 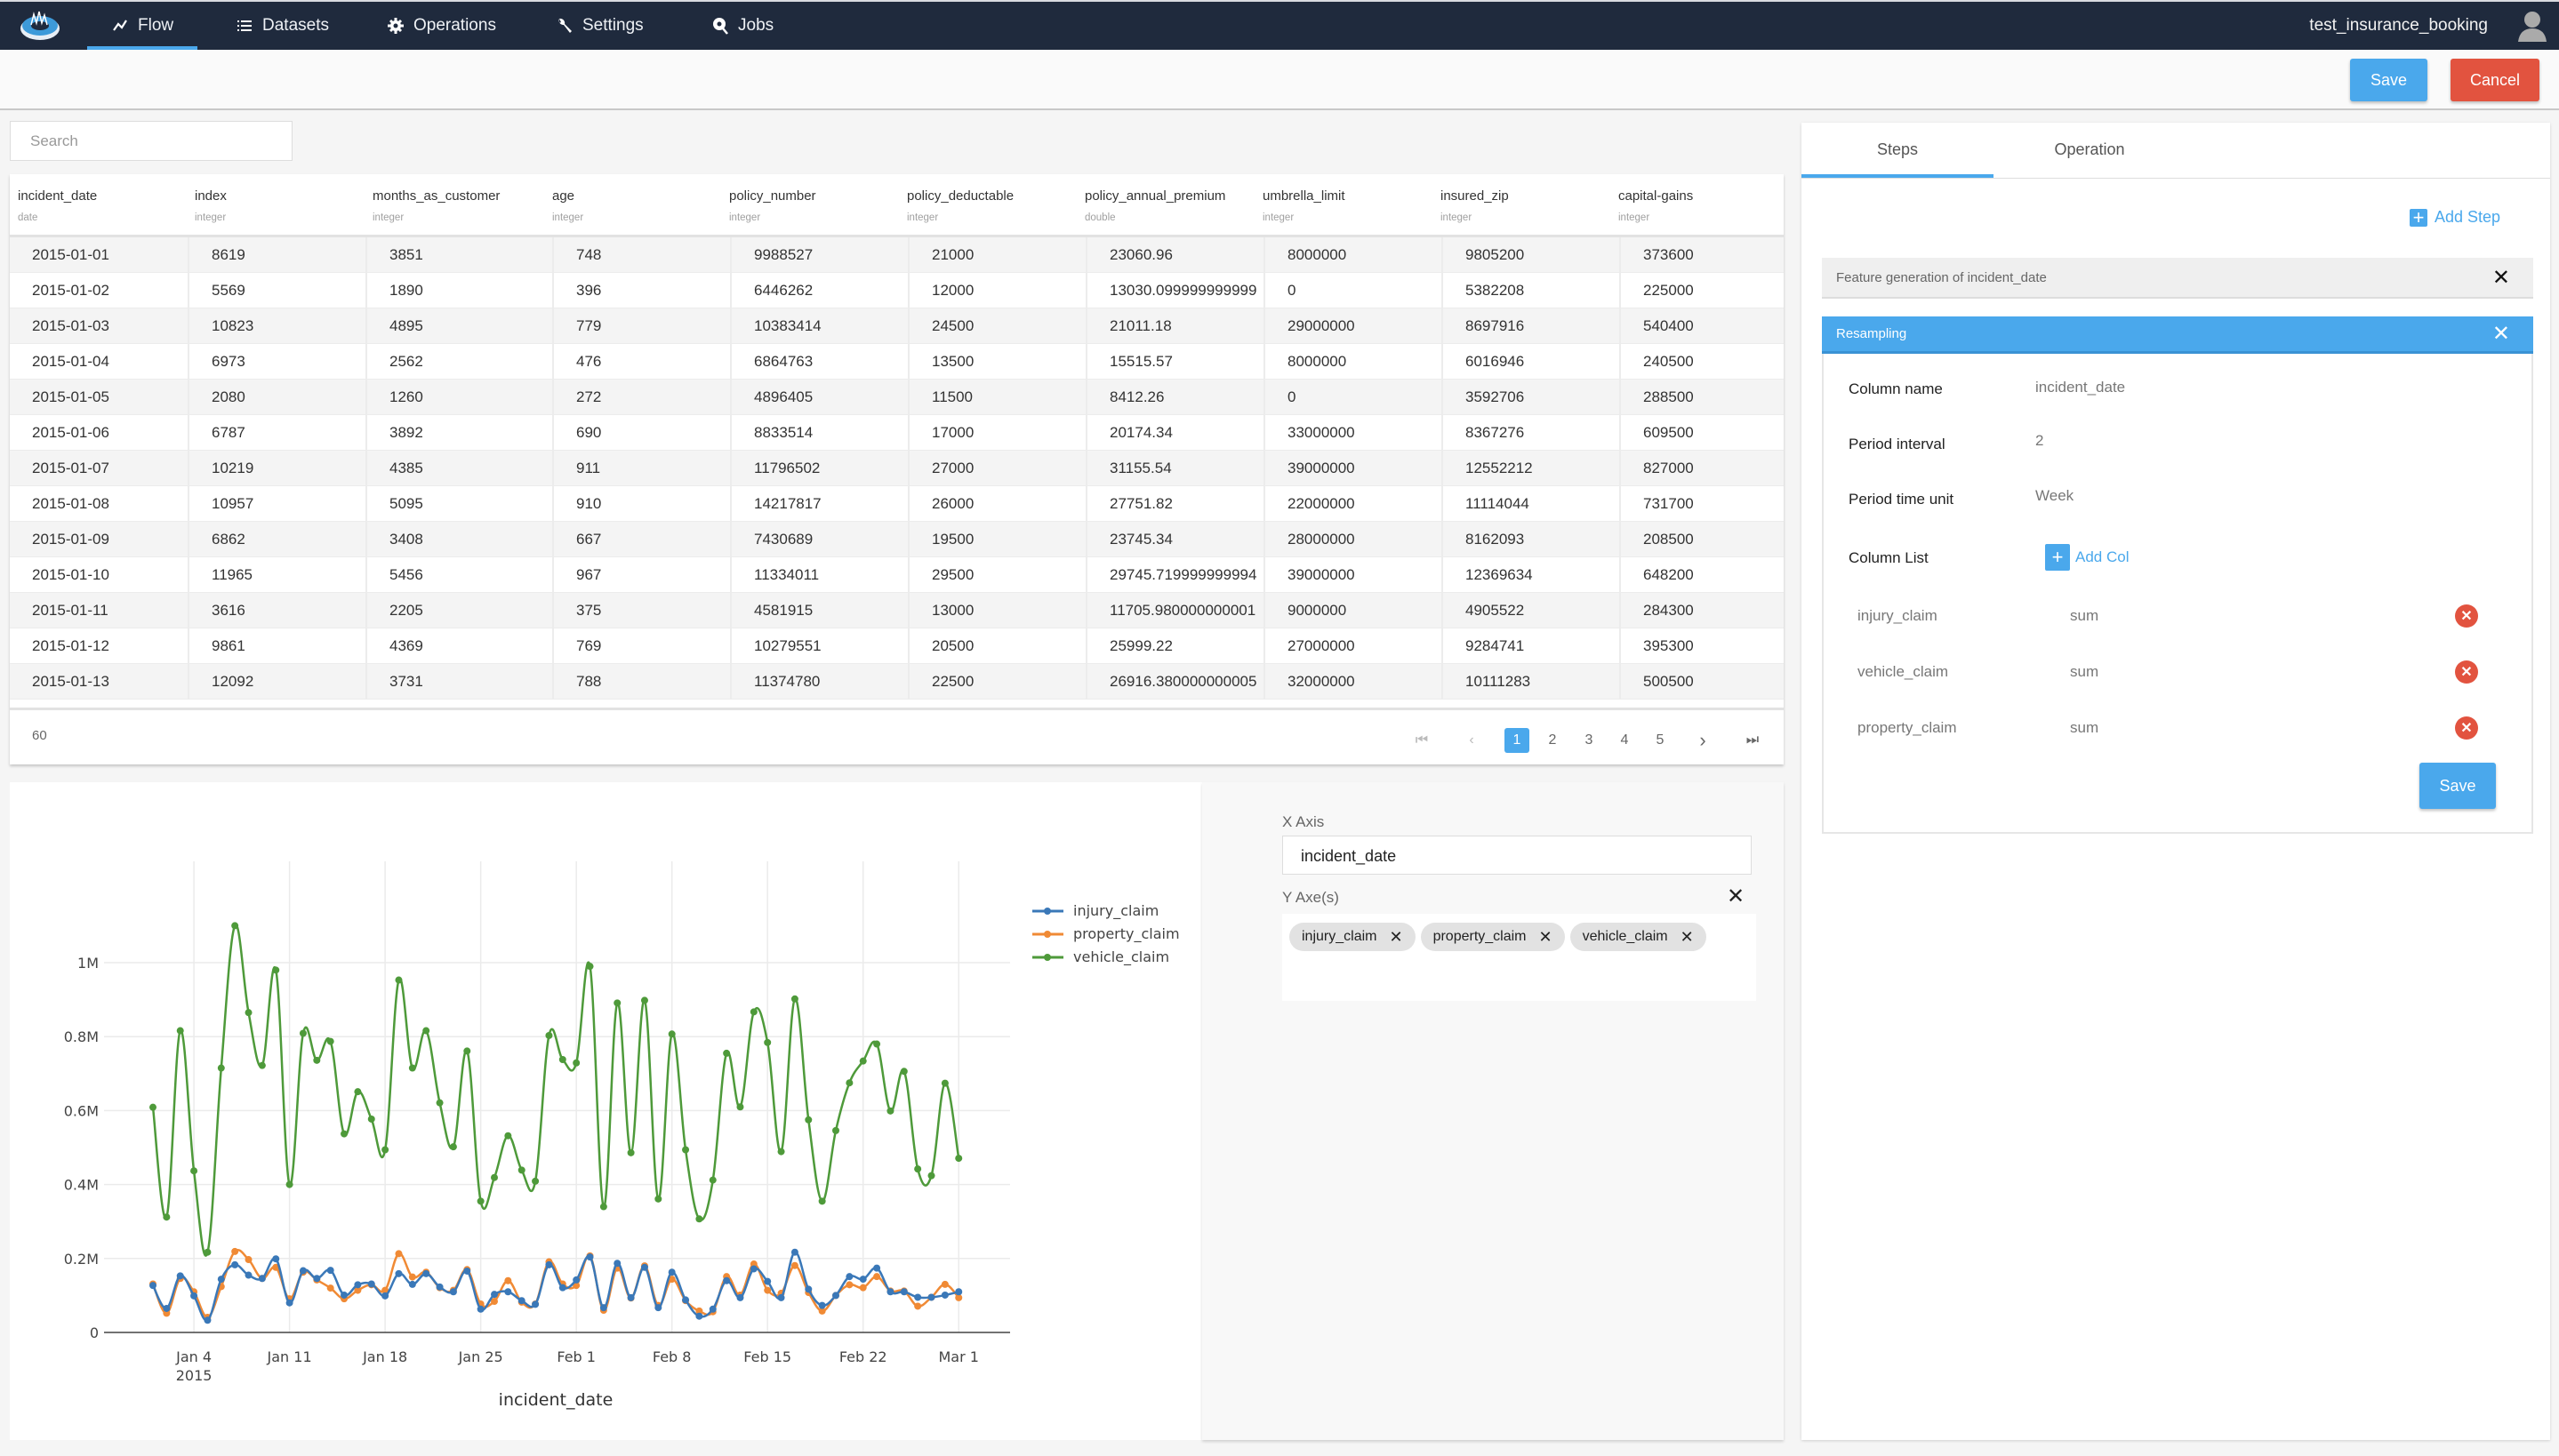 What do you see at coordinates (1942, 277) in the screenshot?
I see `step-title: Feature generation of incident_date` at bounding box center [1942, 277].